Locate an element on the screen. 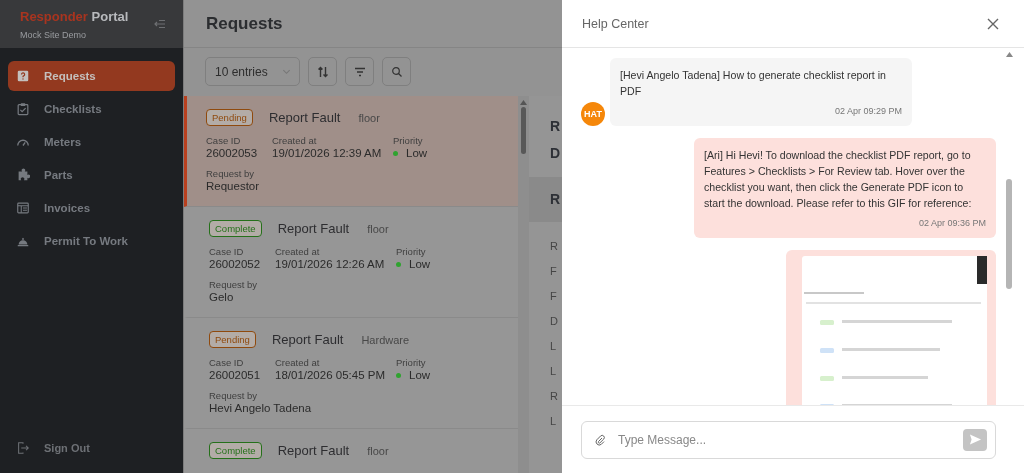 This screenshot has width=1024, height=473. send-button is located at coordinates (975, 439).